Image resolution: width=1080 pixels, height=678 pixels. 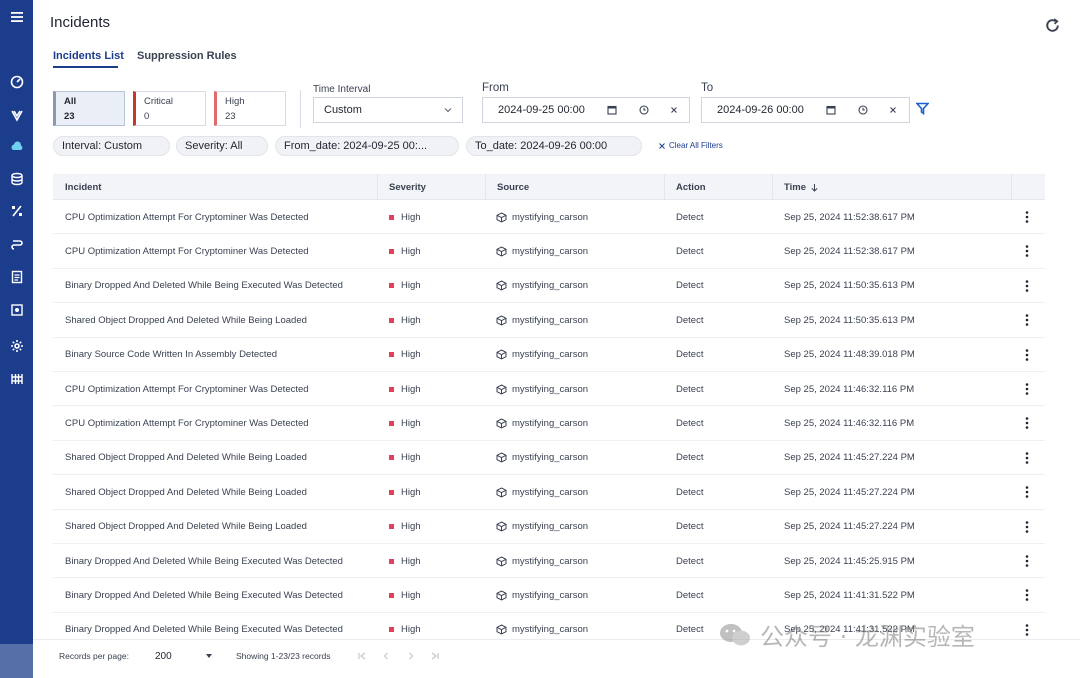 What do you see at coordinates (283, 656) in the screenshot?
I see `records-summary: Showing 1-23/23 records` at bounding box center [283, 656].